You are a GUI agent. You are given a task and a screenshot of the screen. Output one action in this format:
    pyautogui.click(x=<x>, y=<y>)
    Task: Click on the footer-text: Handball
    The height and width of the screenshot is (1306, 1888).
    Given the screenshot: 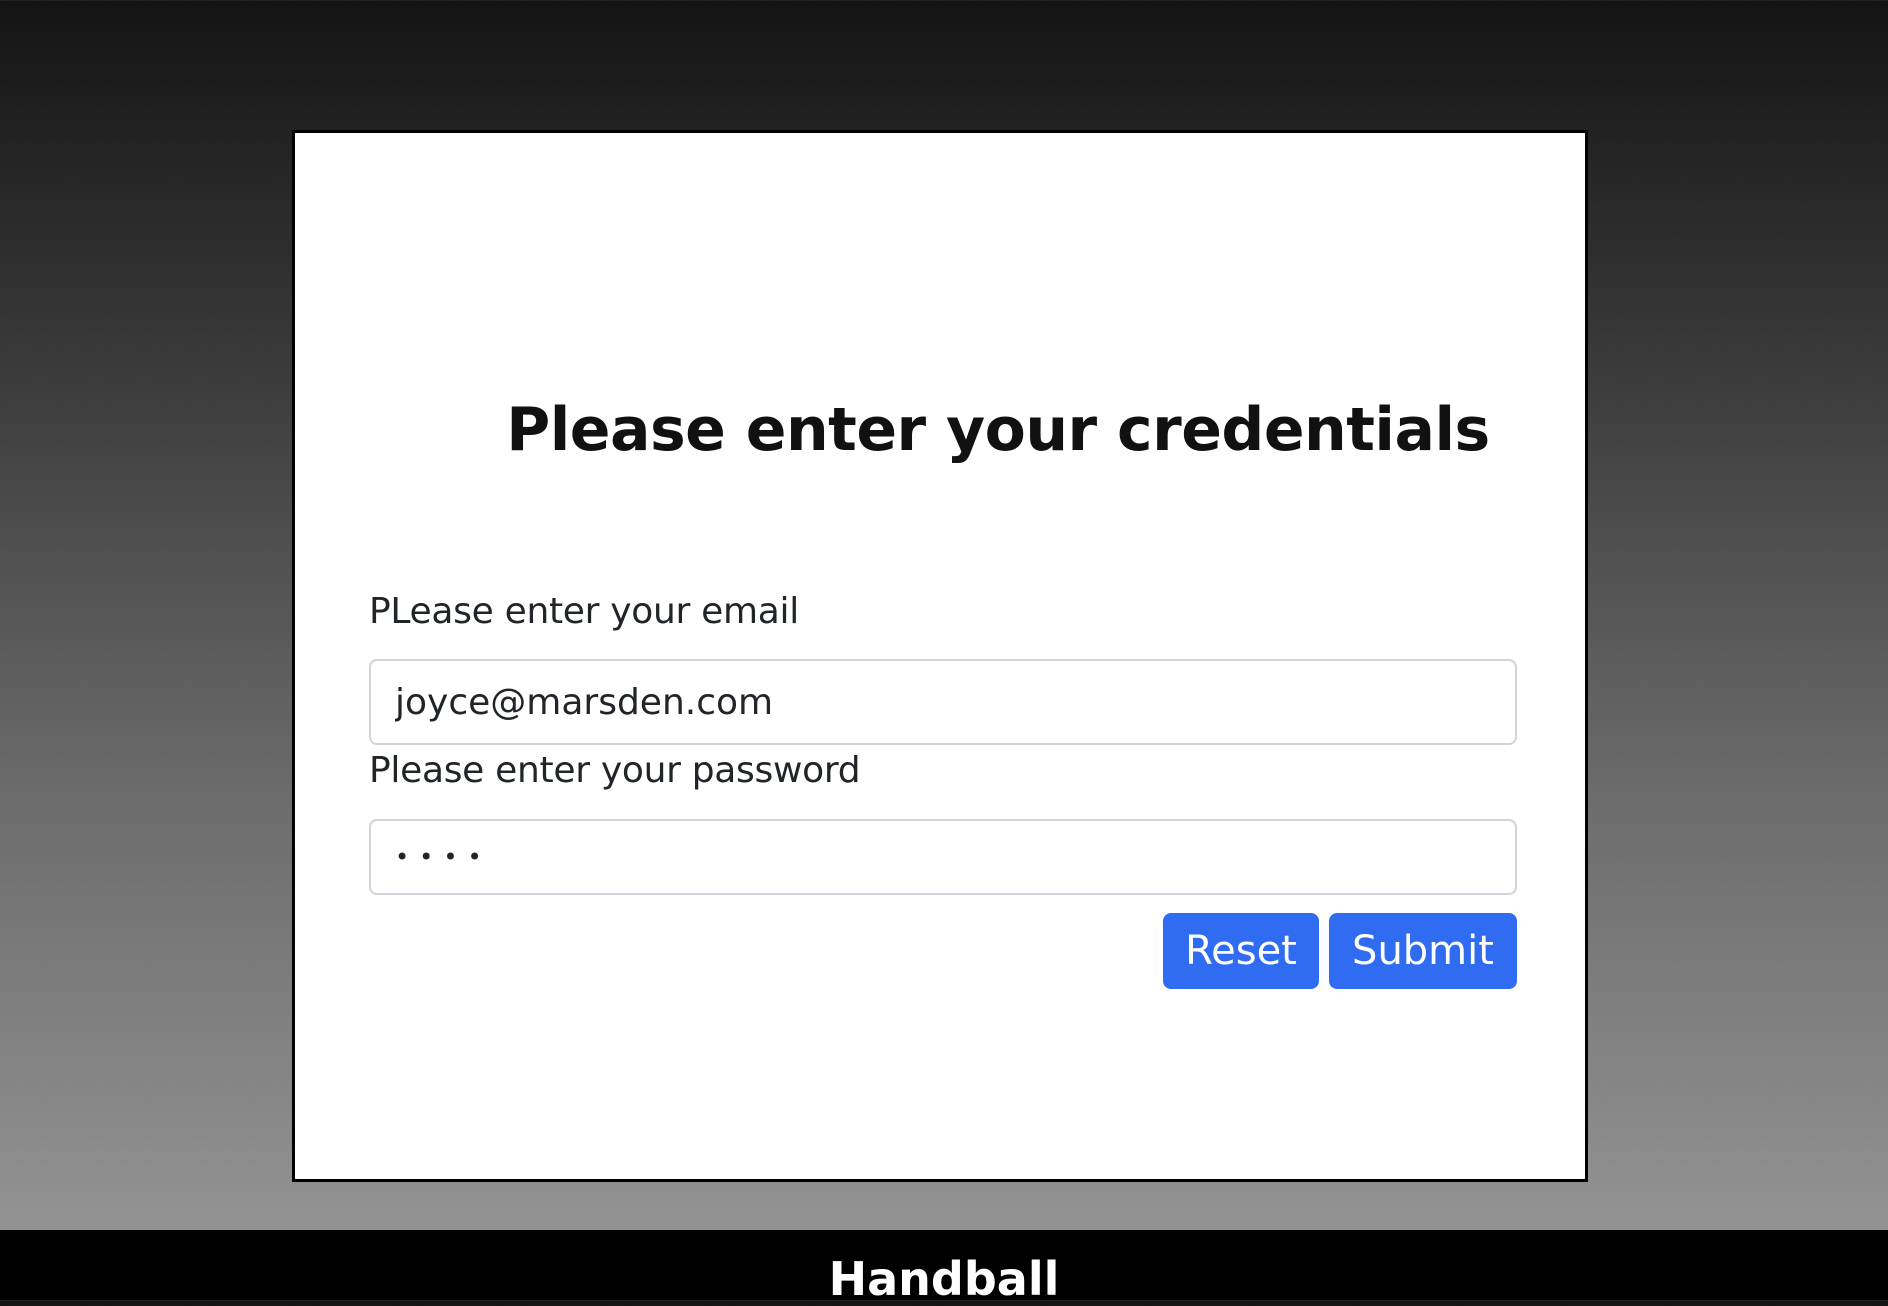 What is the action you would take?
    pyautogui.click(x=944, y=1279)
    